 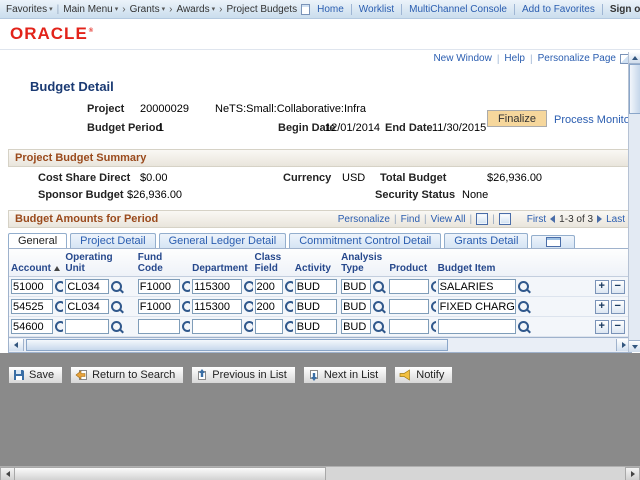 What do you see at coordinates (514, 58) in the screenshot?
I see `help-link: Help` at bounding box center [514, 58].